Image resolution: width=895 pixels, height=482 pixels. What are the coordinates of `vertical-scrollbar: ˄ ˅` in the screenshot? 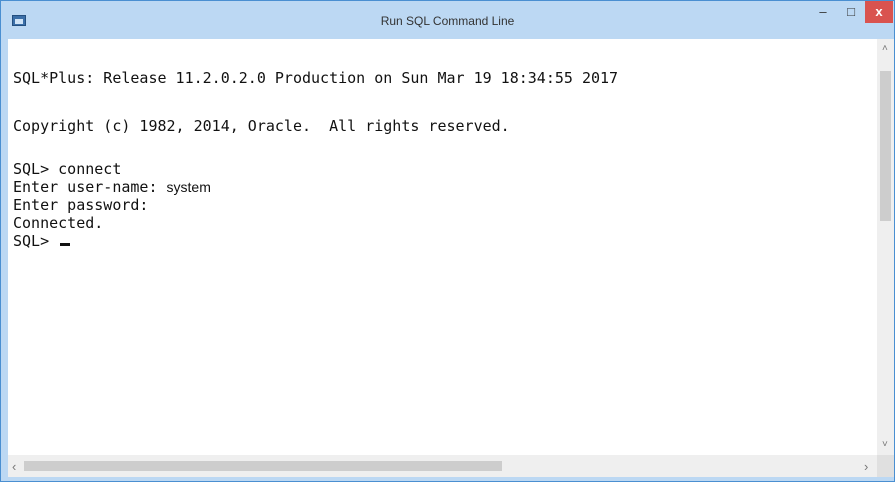 It's located at (885, 247).